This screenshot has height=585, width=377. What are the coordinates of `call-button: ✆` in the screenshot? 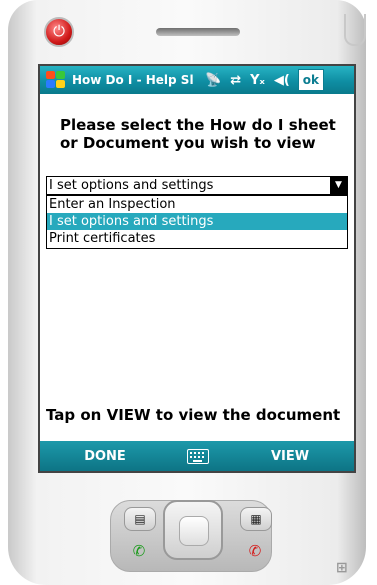 It's located at (139, 551).